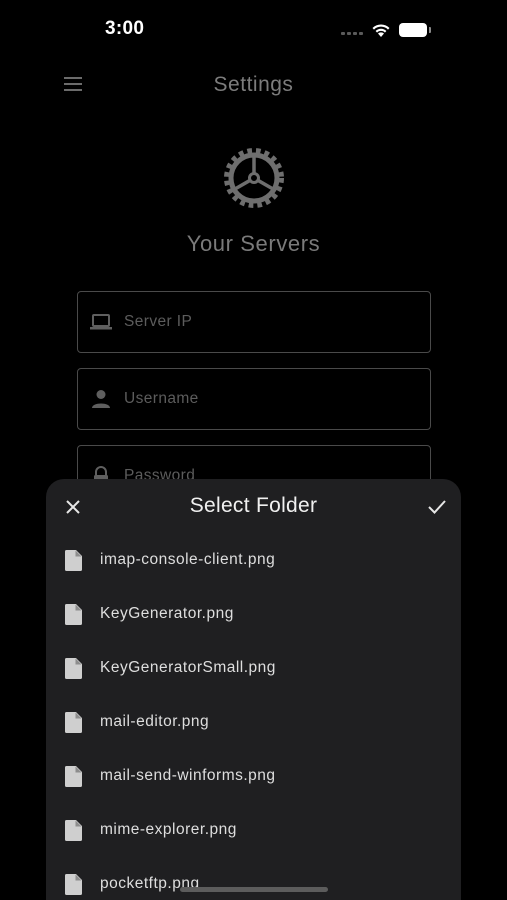 This screenshot has width=507, height=900. Describe the element at coordinates (158, 321) in the screenshot. I see `server-ip-placeholder: Server IP` at that location.